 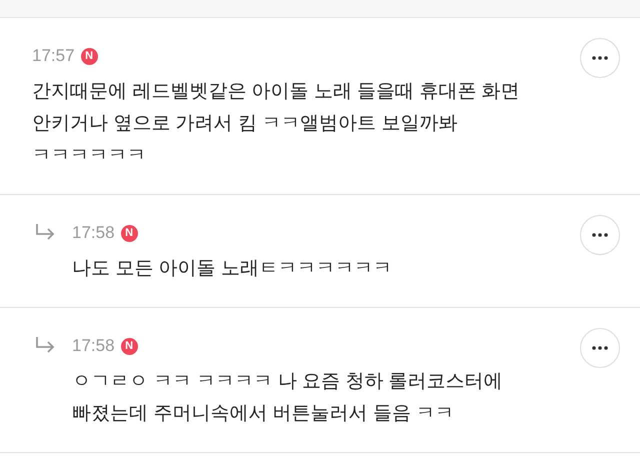 What do you see at coordinates (276, 124) in the screenshot?
I see `comment-text: 간지때문에 레드벨벳같은 아이돌 노래 들을때 휴대폰 화면 안키거나 옆으로 가려서 킴 ㅋㅋ앨범아트 보일까봐 ㅋㅋㅋㅋㅋㅋ` at bounding box center [276, 124].